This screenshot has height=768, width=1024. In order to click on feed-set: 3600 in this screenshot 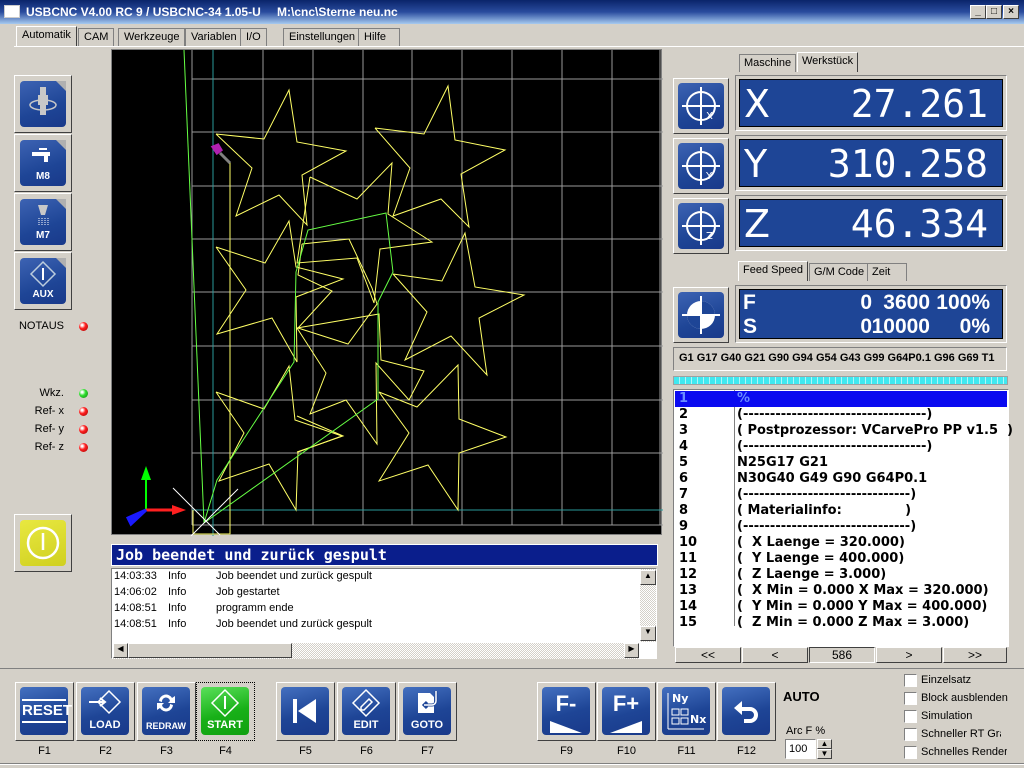, I will do `click(906, 302)`.